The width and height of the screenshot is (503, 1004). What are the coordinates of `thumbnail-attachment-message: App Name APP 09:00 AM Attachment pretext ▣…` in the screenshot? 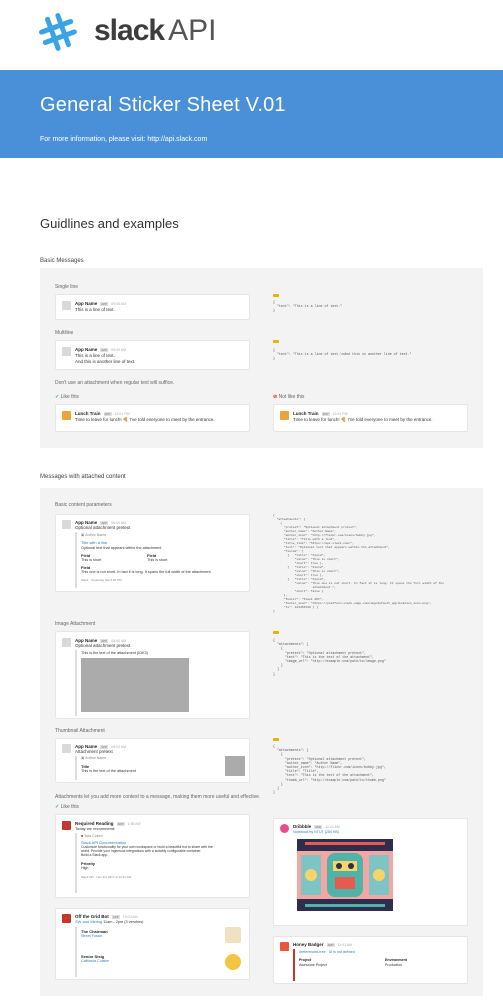 It's located at (152, 760).